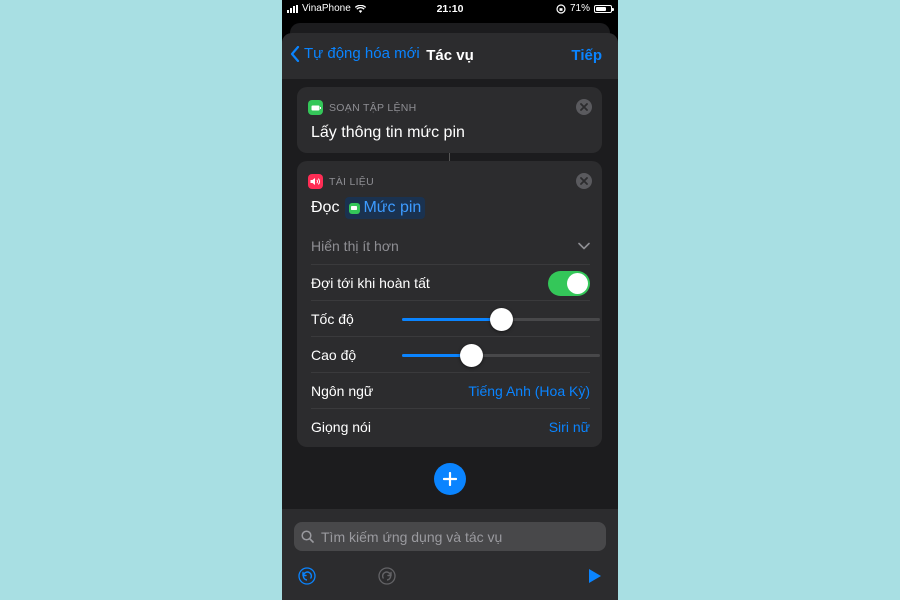 The height and width of the screenshot is (600, 900). Describe the element at coordinates (325, 207) in the screenshot. I see `speak-verb: Đọc` at that location.